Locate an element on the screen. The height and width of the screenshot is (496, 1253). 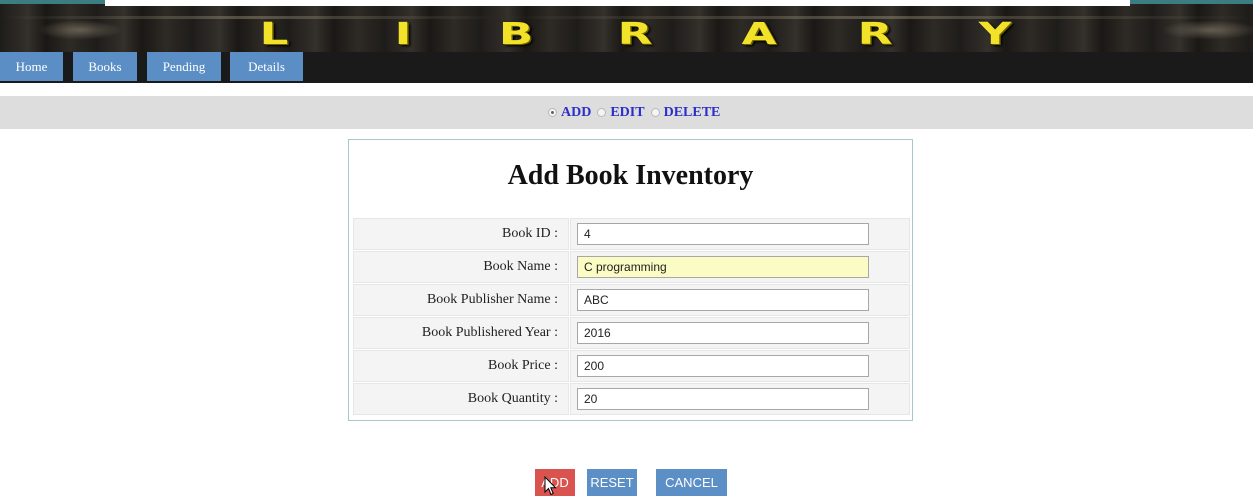
add-button: ADD is located at coordinates (555, 482).